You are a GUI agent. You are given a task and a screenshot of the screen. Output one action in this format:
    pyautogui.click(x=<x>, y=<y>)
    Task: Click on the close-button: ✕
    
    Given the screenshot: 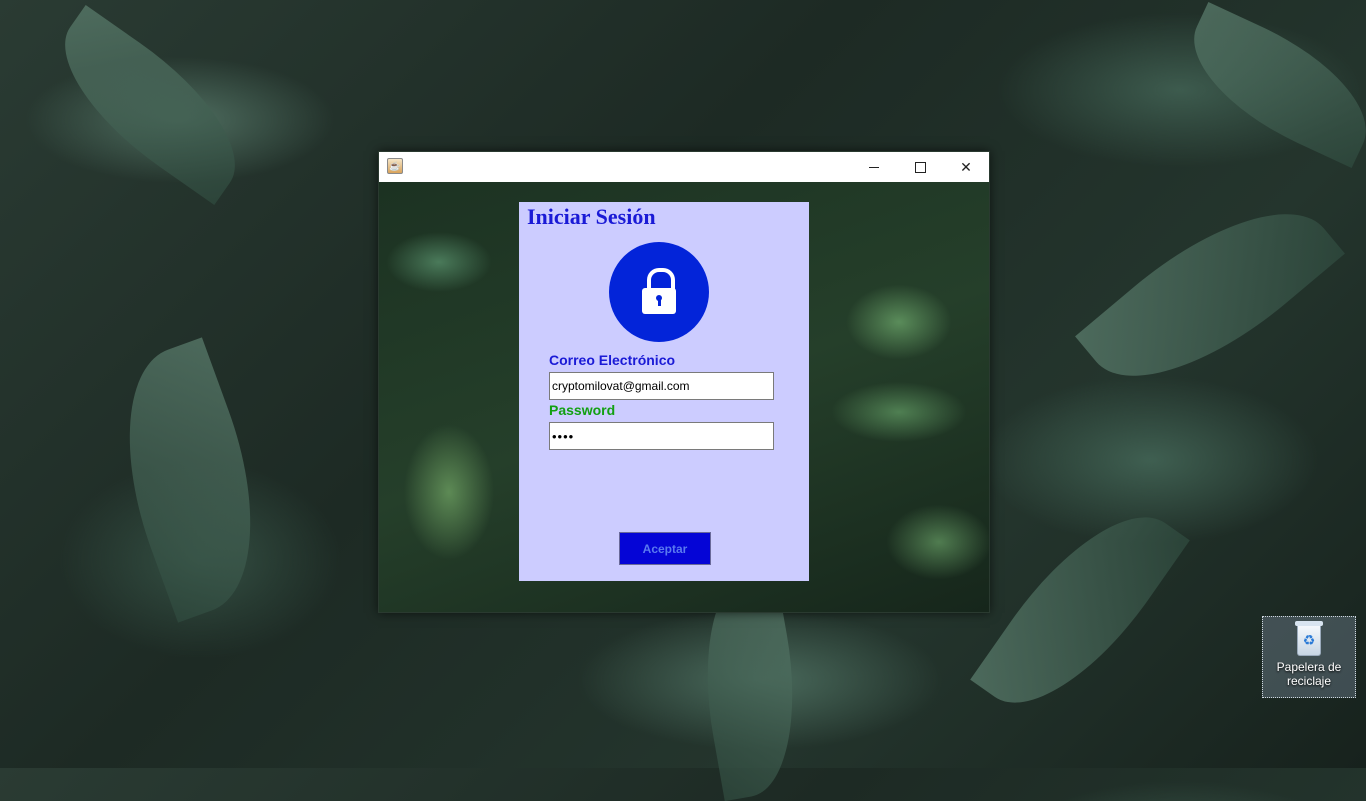 What is the action you would take?
    pyautogui.click(x=966, y=167)
    